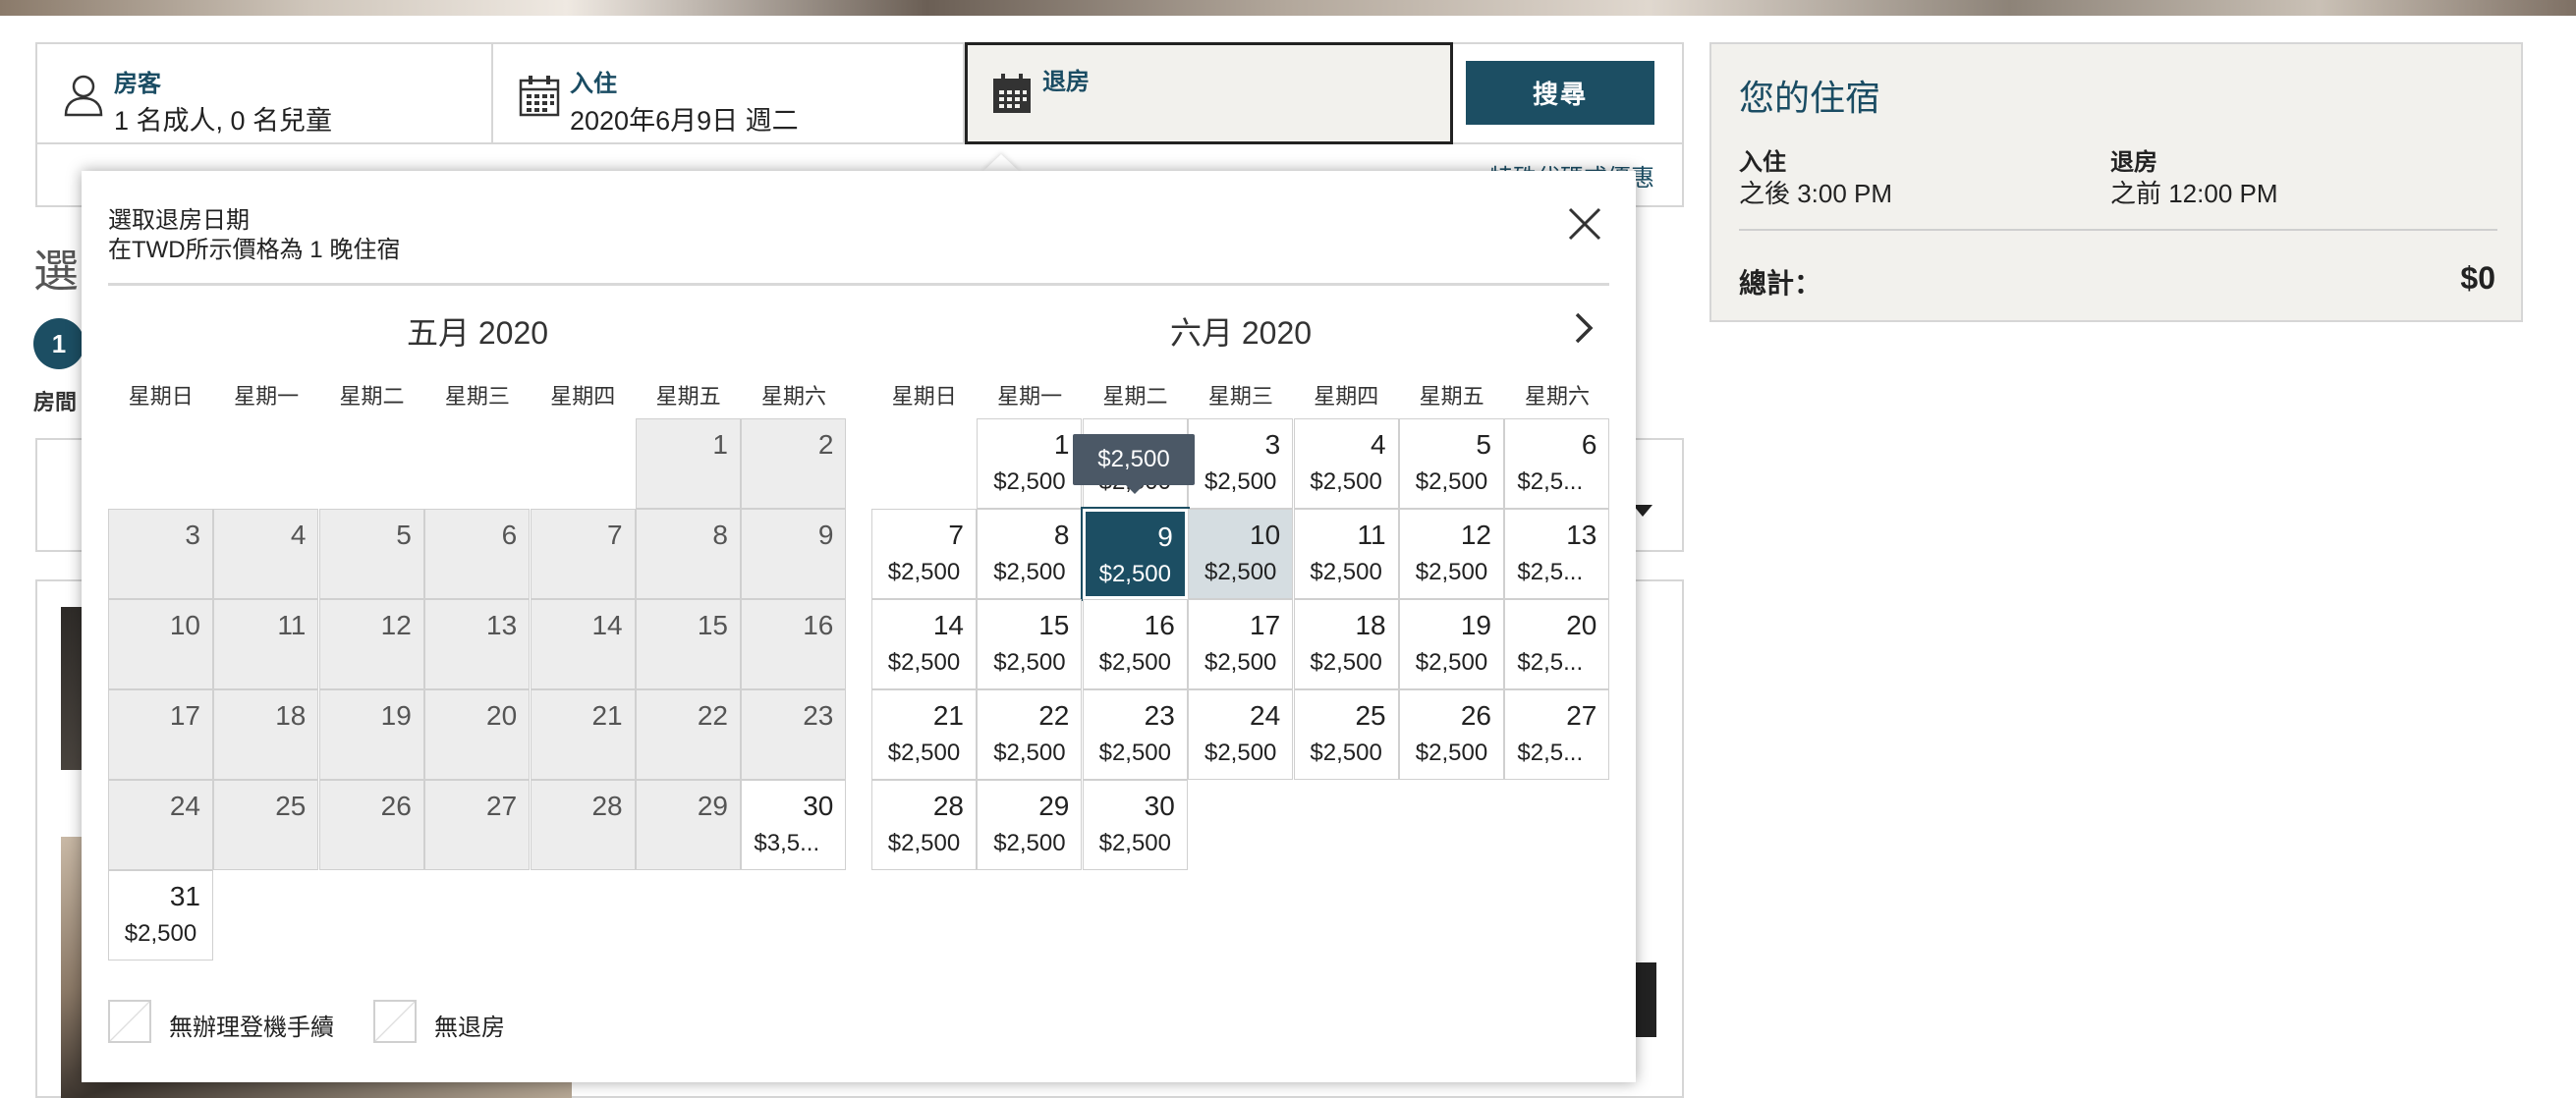  What do you see at coordinates (1066, 82) in the screenshot?
I see `checkout-label: 退房` at bounding box center [1066, 82].